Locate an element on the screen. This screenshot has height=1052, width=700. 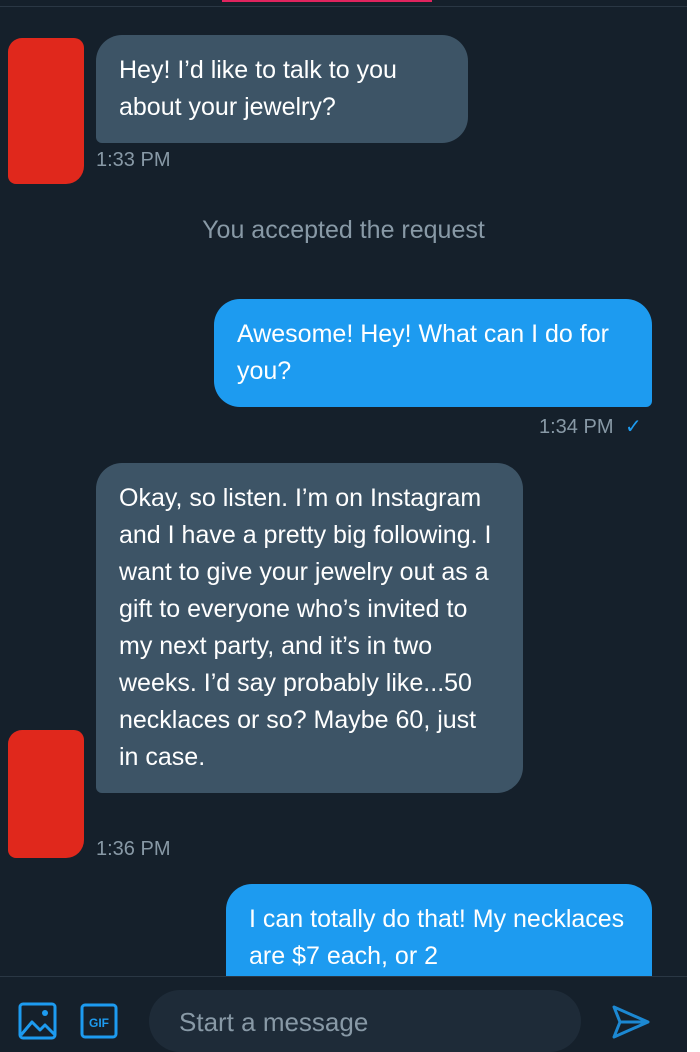
message-timestamp: 1:36 PM is located at coordinates (133, 849).